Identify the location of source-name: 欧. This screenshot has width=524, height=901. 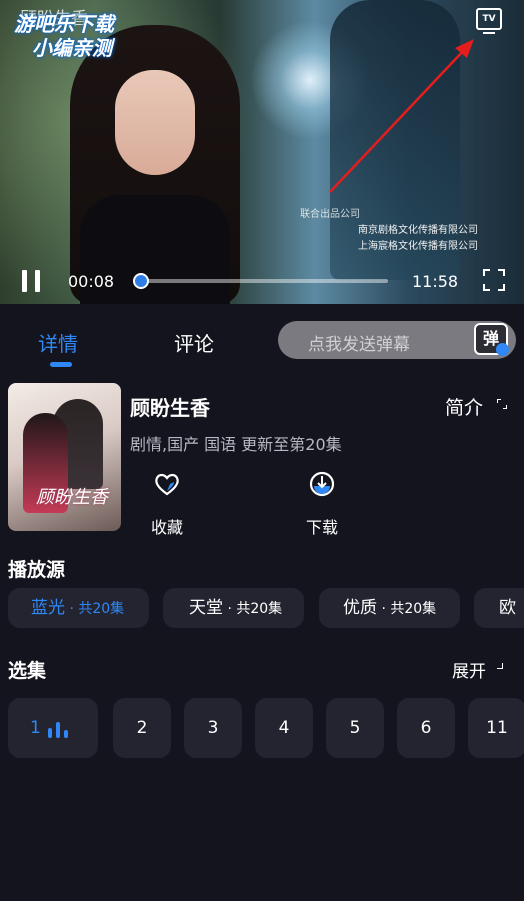
(507, 608).